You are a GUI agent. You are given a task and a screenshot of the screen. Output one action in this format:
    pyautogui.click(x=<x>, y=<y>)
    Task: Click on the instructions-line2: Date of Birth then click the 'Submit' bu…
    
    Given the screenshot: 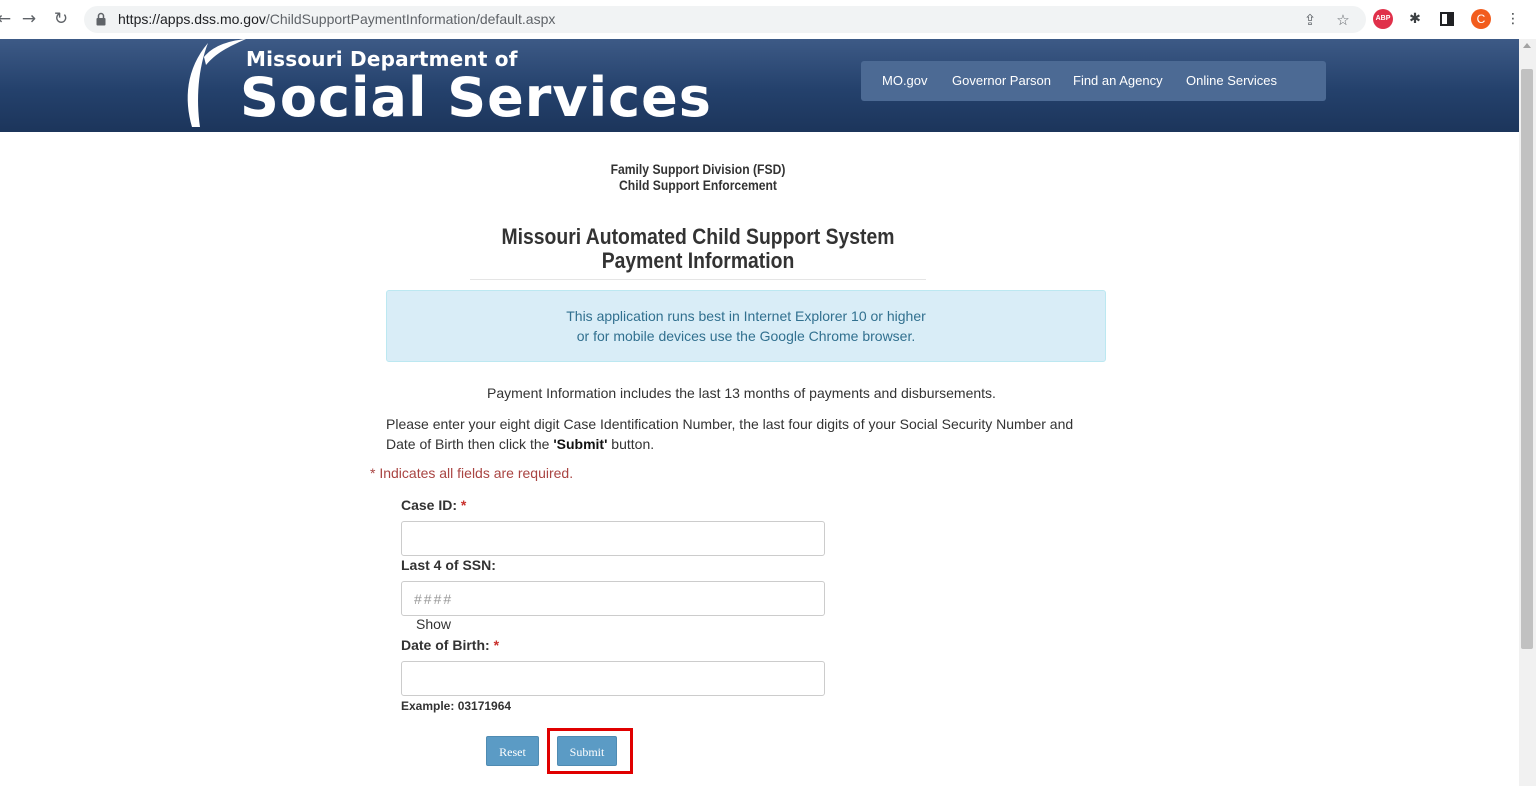 What is the action you would take?
    pyautogui.click(x=520, y=444)
    